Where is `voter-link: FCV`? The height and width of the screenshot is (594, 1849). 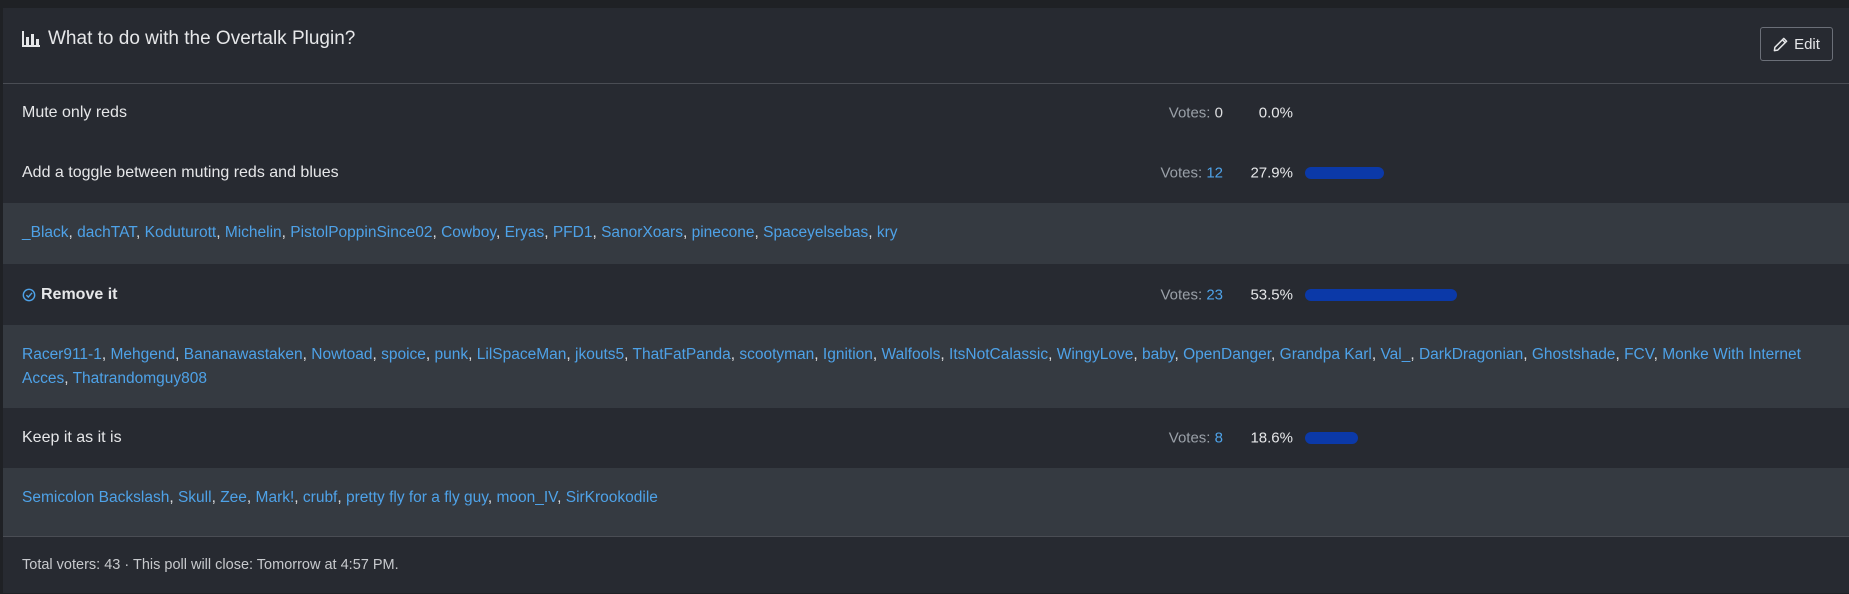
voter-link: FCV is located at coordinates (1639, 354).